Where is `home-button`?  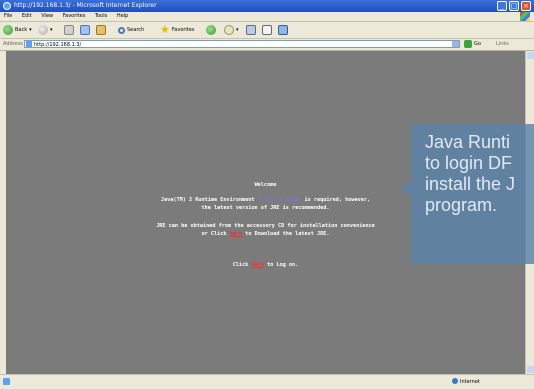
home-button is located at coordinates (101, 30).